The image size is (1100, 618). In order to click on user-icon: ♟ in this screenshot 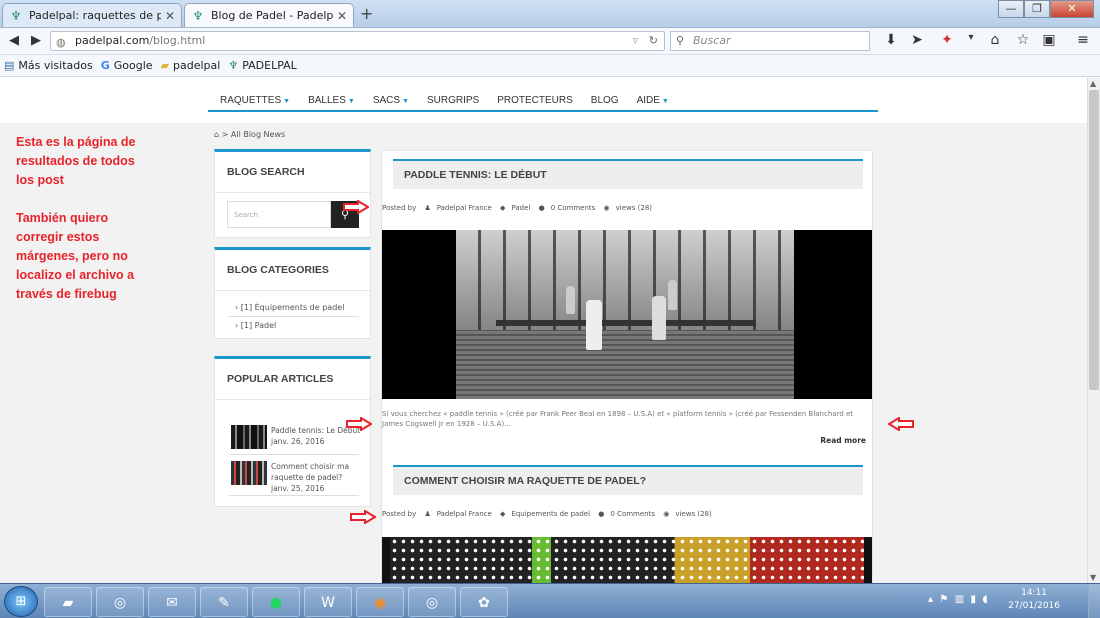, I will do `click(427, 208)`.